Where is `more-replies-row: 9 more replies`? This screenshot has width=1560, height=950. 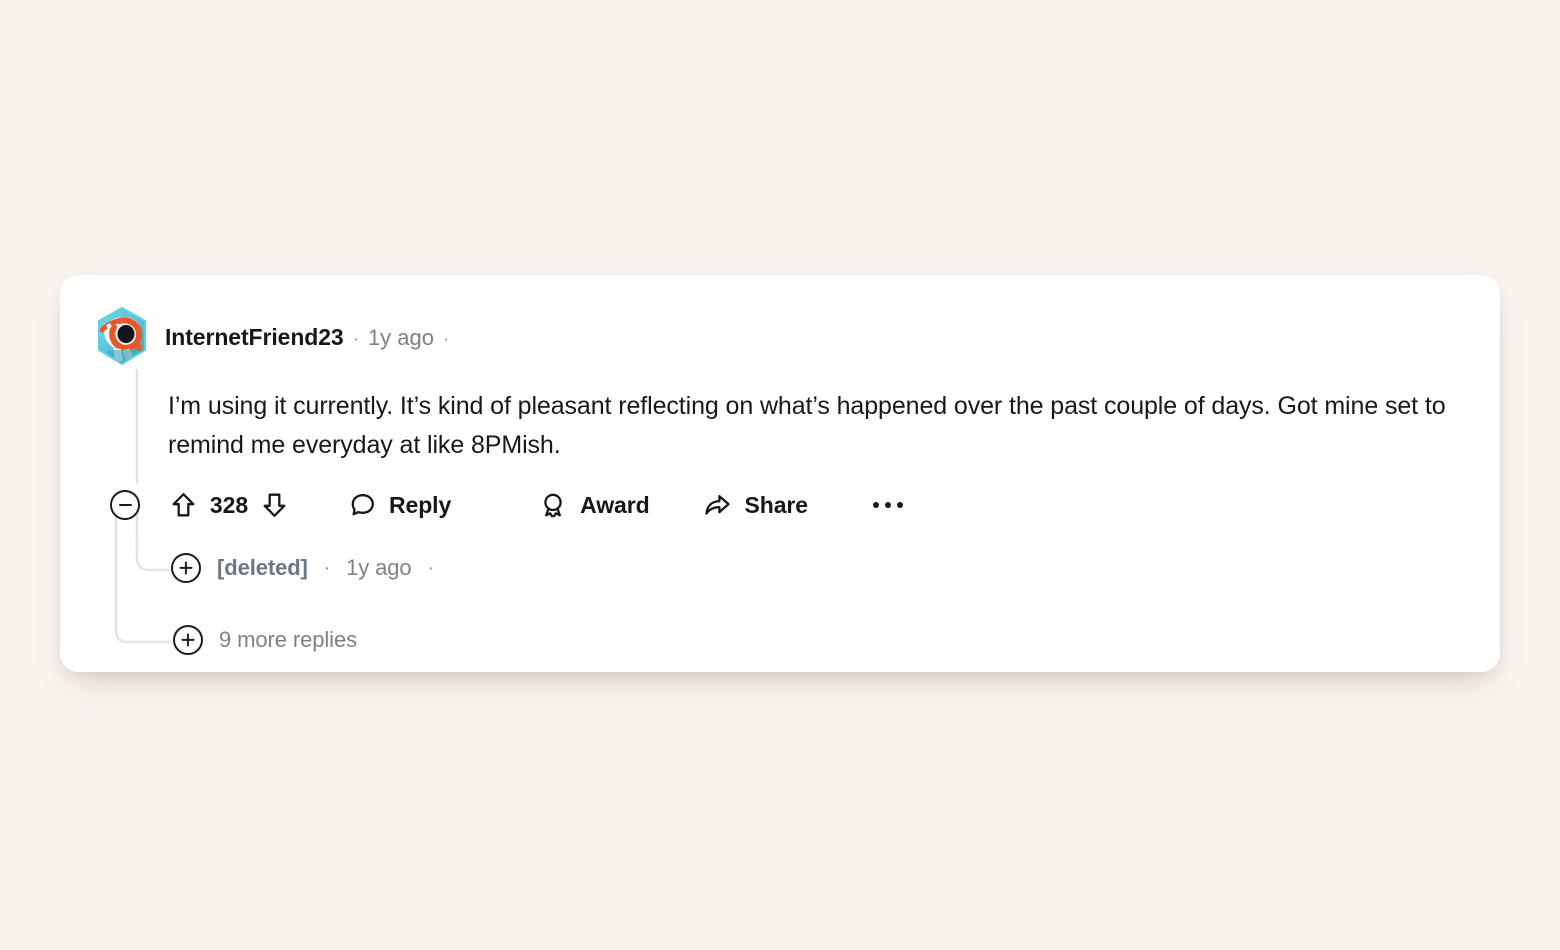
more-replies-row: 9 more replies is located at coordinates (265, 640).